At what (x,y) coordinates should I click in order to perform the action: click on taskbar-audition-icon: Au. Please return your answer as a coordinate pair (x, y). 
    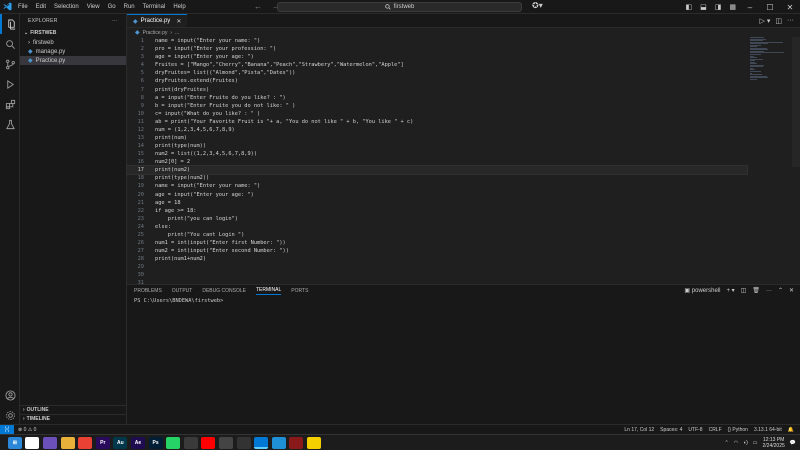
    Looking at the image, I should click on (120, 443).